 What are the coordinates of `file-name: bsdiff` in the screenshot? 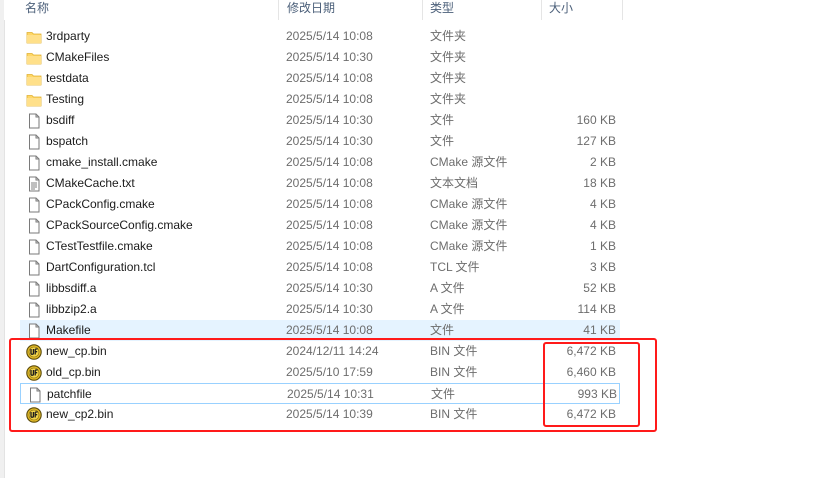 It's located at (60, 120).